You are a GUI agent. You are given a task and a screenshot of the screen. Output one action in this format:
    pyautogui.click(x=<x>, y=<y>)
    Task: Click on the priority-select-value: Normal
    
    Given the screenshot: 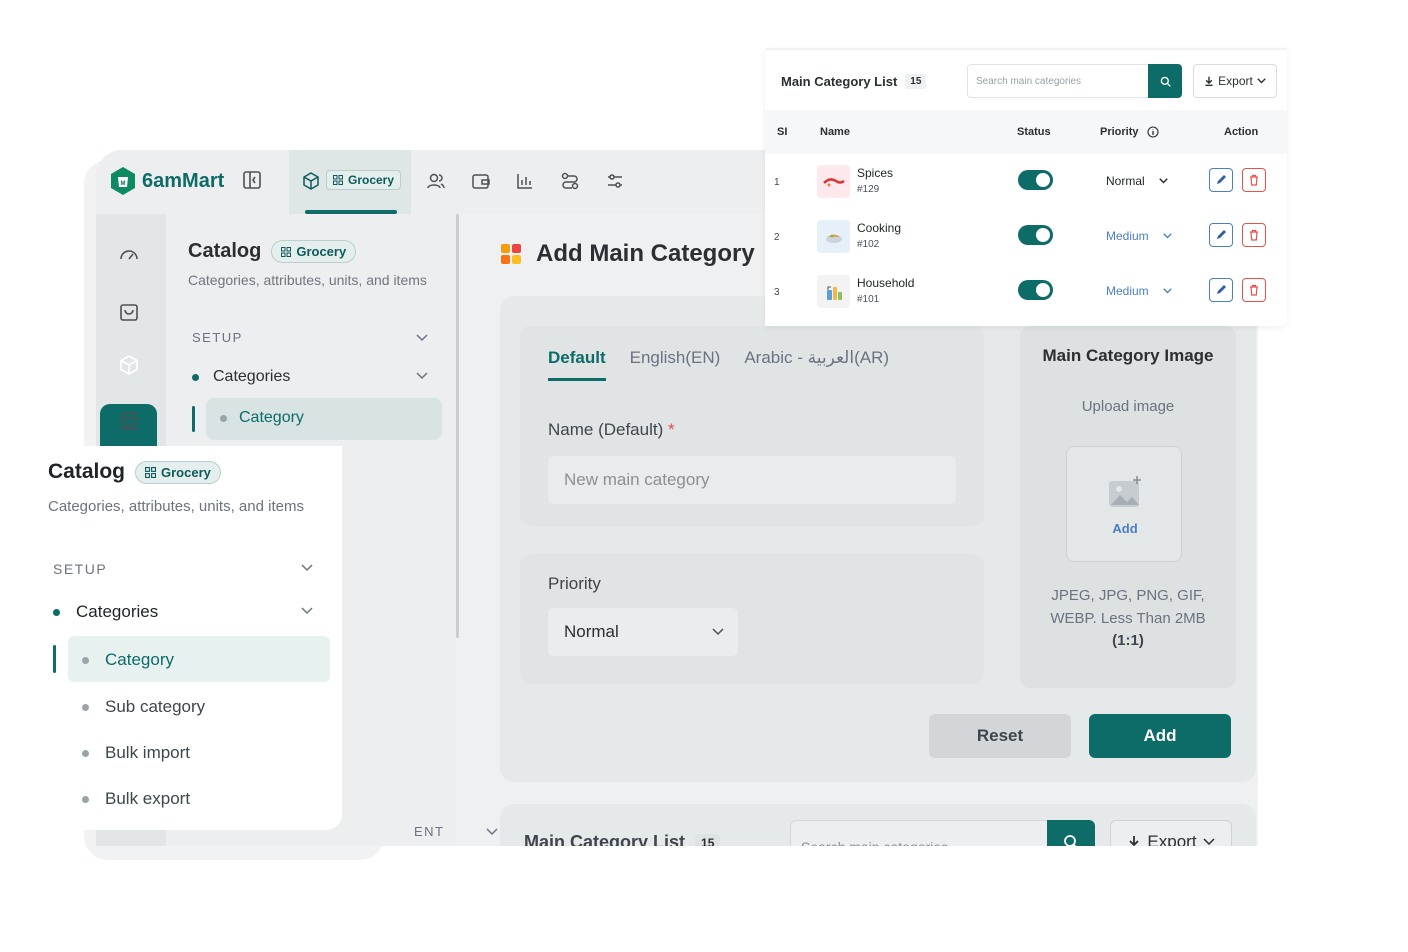 What is the action you would take?
    pyautogui.click(x=591, y=631)
    